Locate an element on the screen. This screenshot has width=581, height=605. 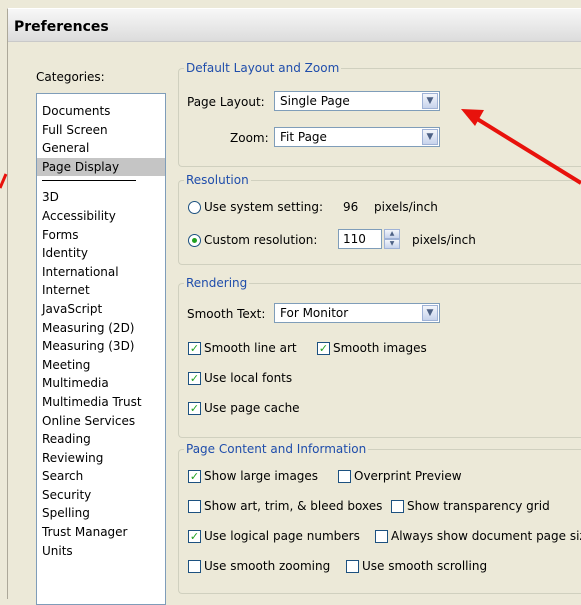
annotation-arrow-left is located at coordinates (4, 181).